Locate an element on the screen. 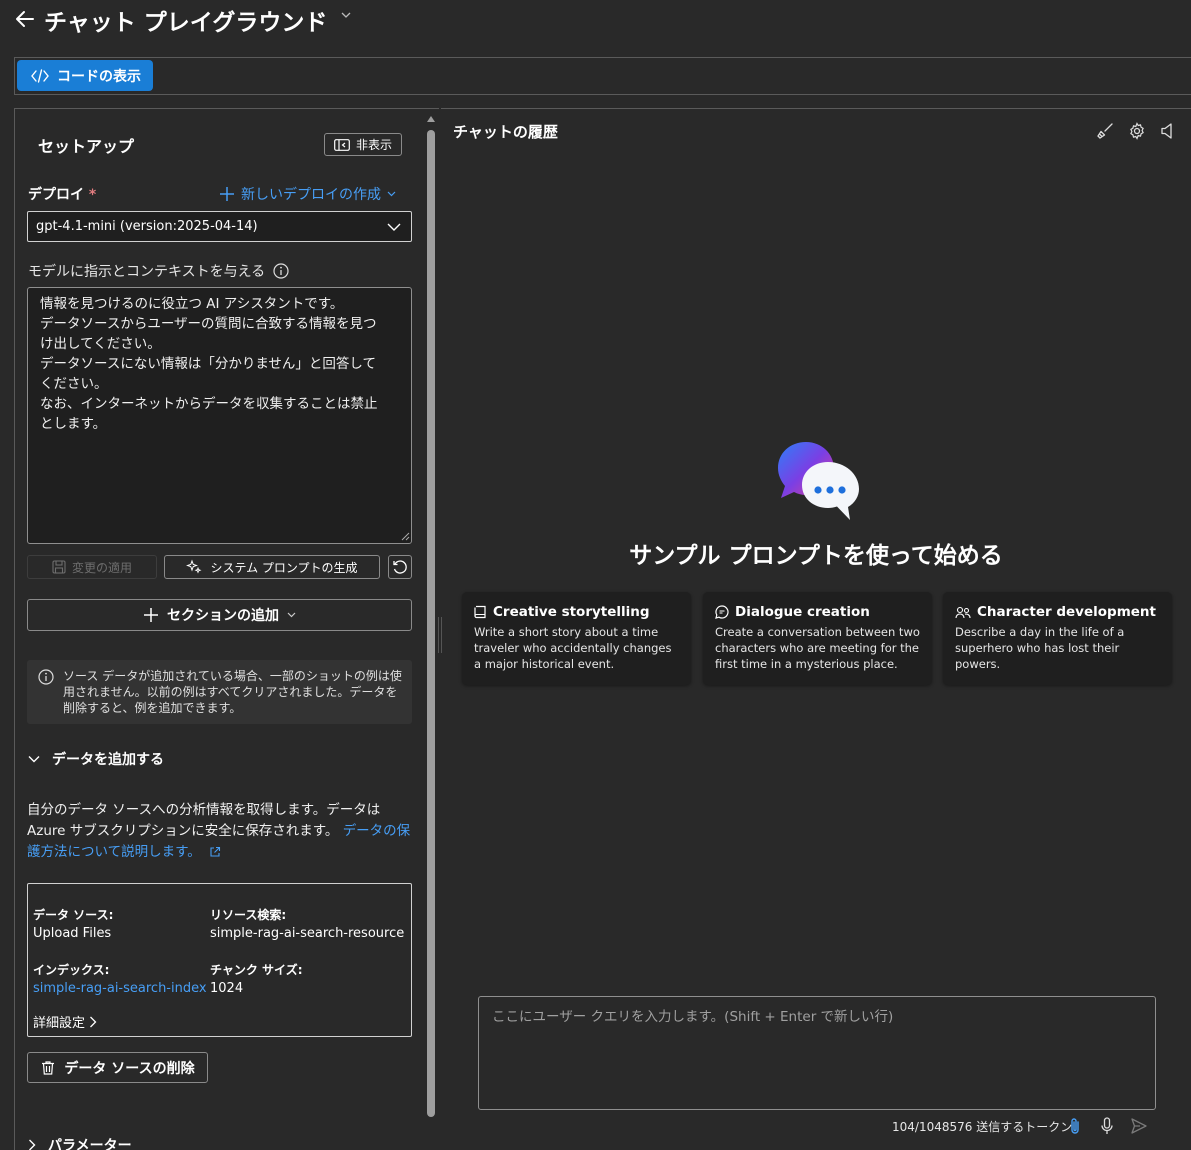 Image resolution: width=1191 pixels, height=1150 pixels. add-data-label: データを追加する is located at coordinates (108, 760).